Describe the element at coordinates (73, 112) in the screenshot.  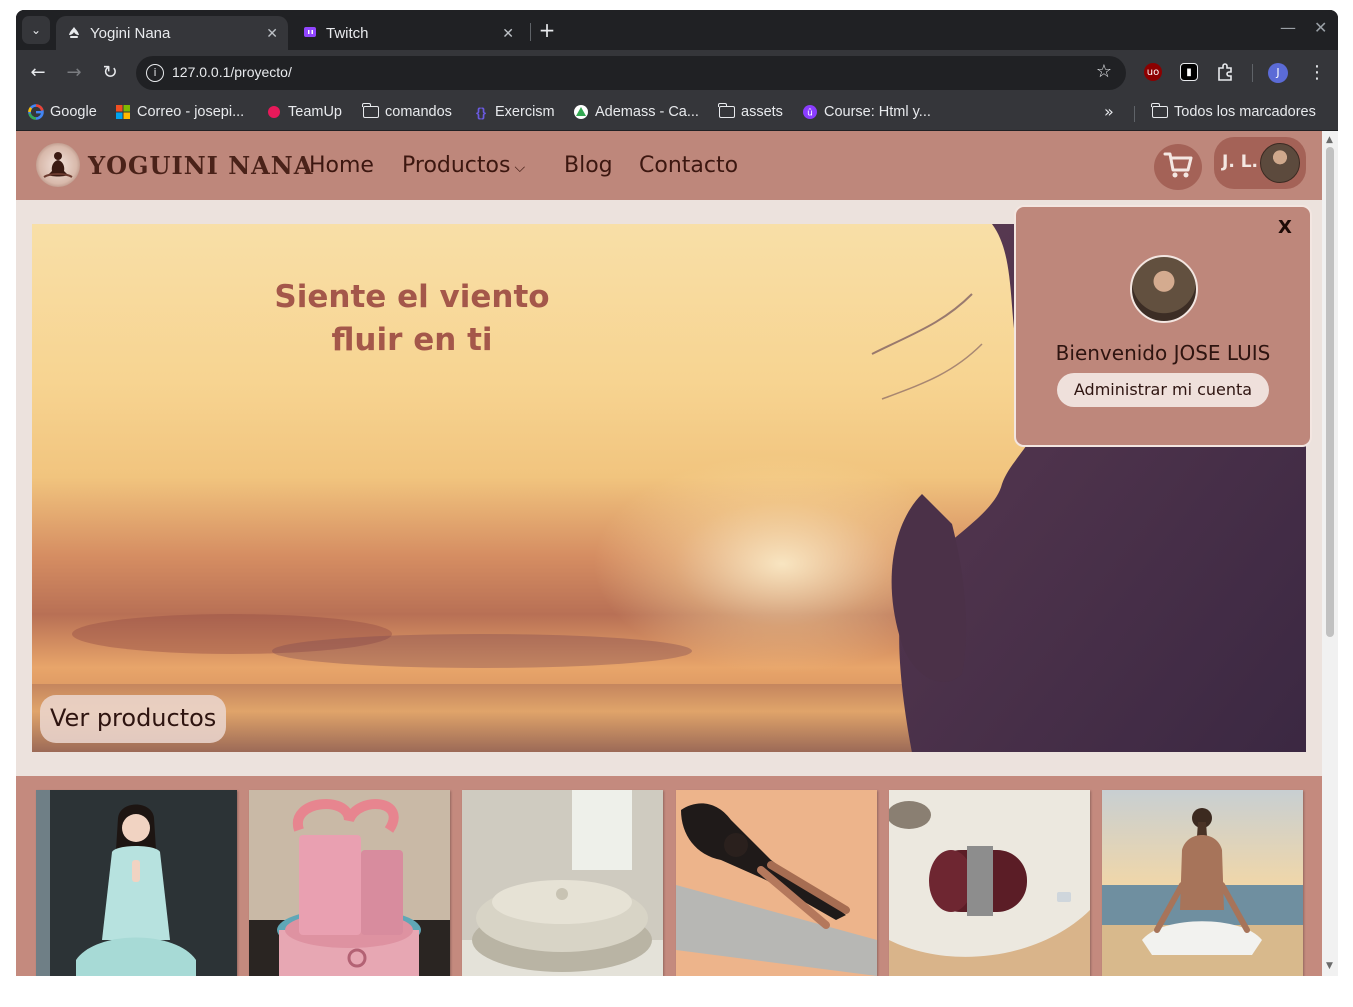
I see `bookmark-label: Google` at that location.